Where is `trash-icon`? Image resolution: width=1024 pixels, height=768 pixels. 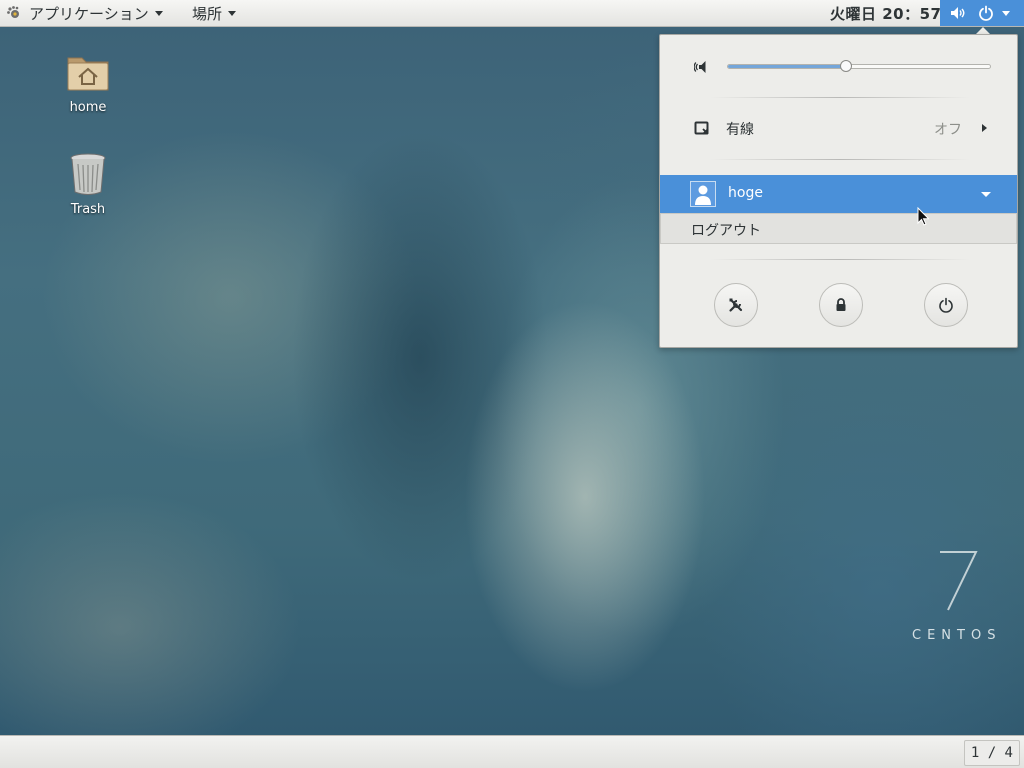
trash-icon is located at coordinates (88, 174).